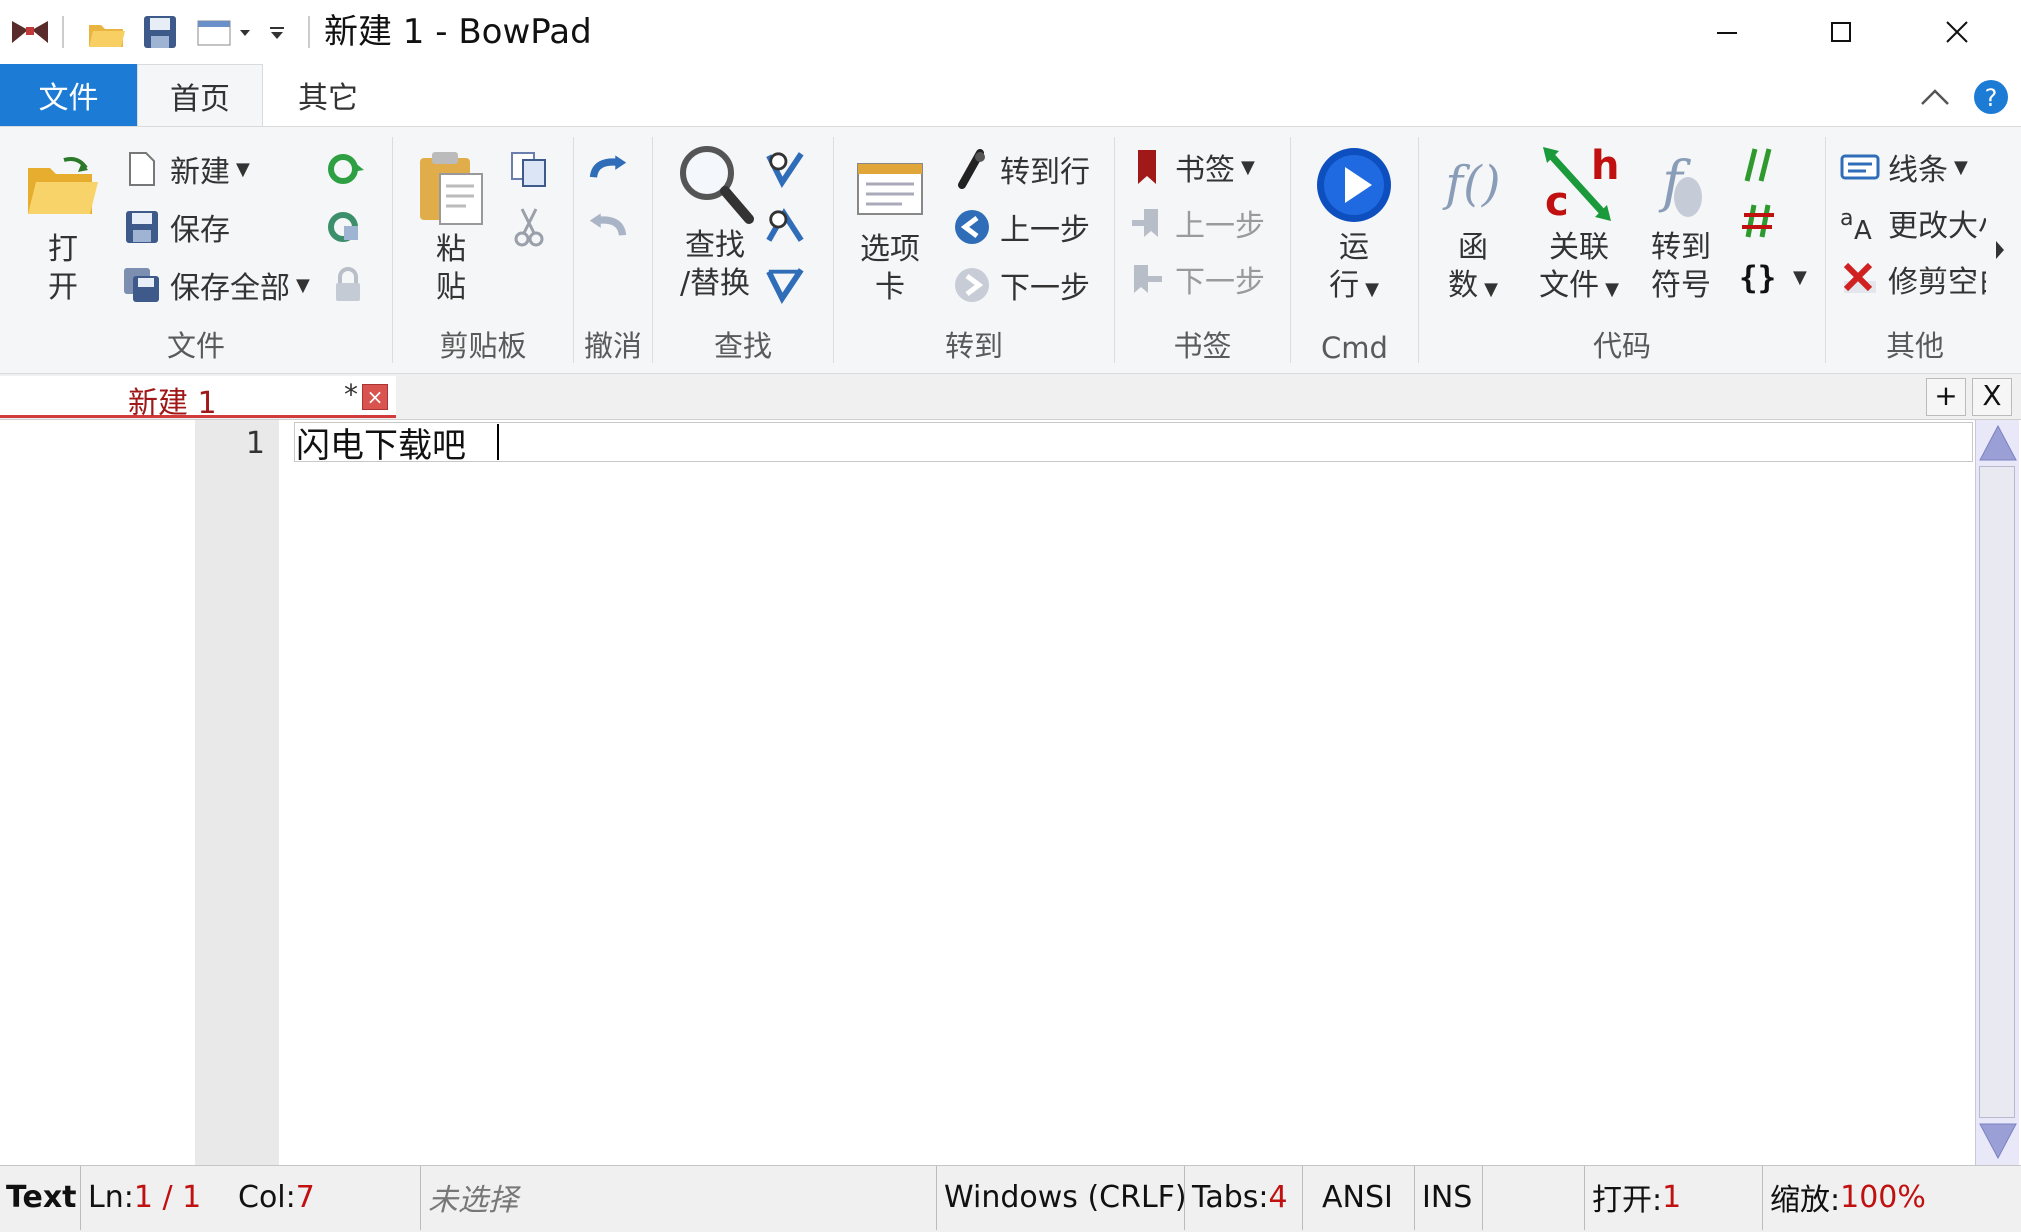  I want to click on goto-symbol-button: f 转到 符号, so click(1681, 225).